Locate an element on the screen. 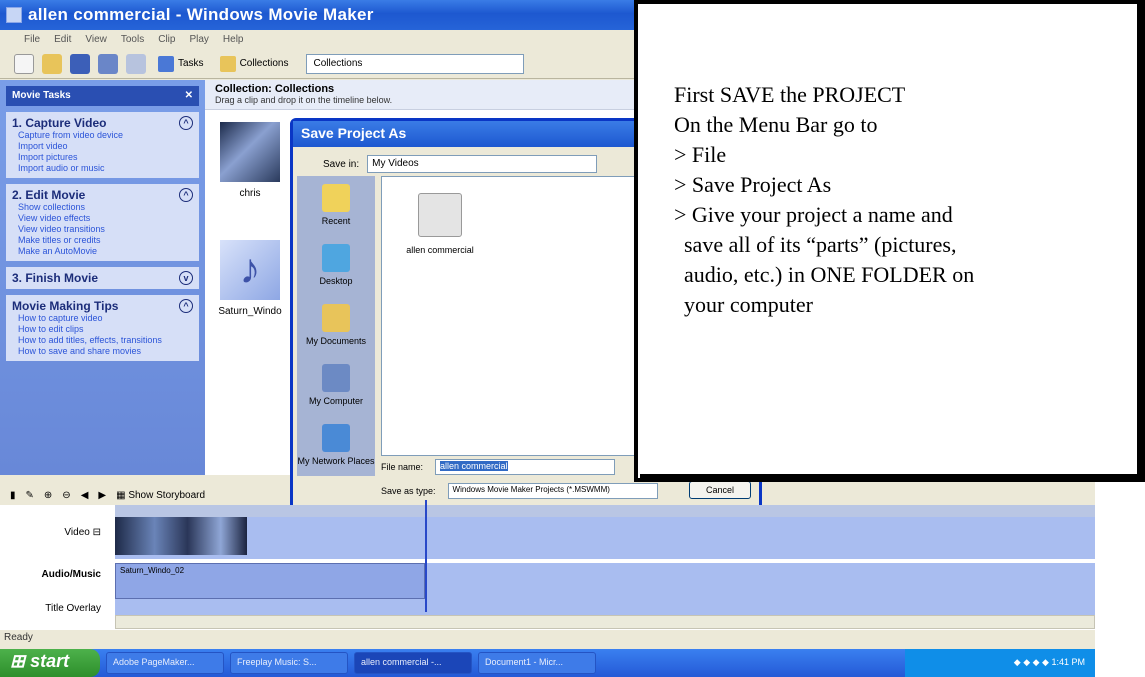 This screenshot has height=677, width=1145. task-link: Make titles or credits is located at coordinates (102, 240).